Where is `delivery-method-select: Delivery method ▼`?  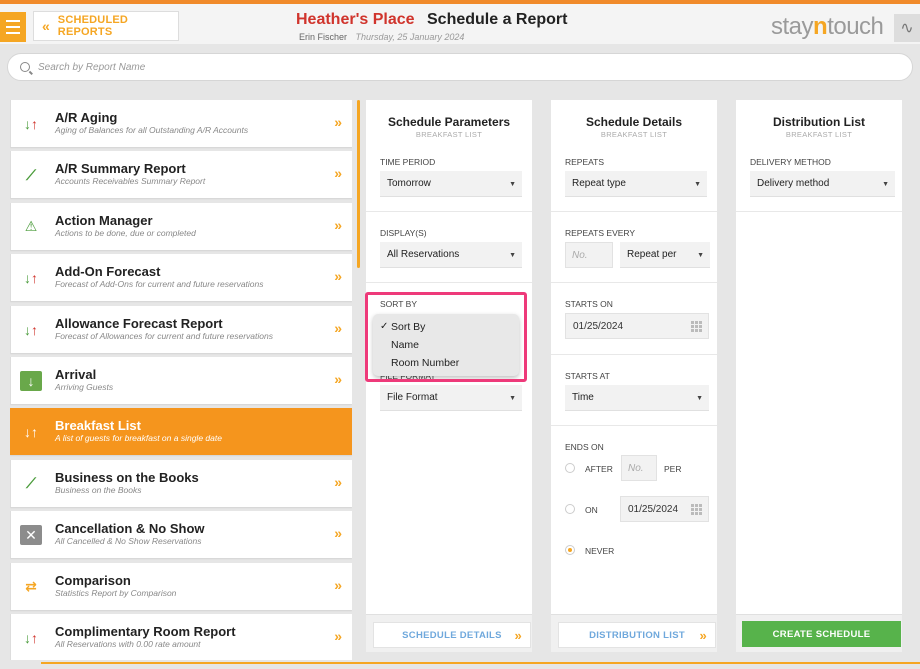 delivery-method-select: Delivery method ▼ is located at coordinates (822, 184).